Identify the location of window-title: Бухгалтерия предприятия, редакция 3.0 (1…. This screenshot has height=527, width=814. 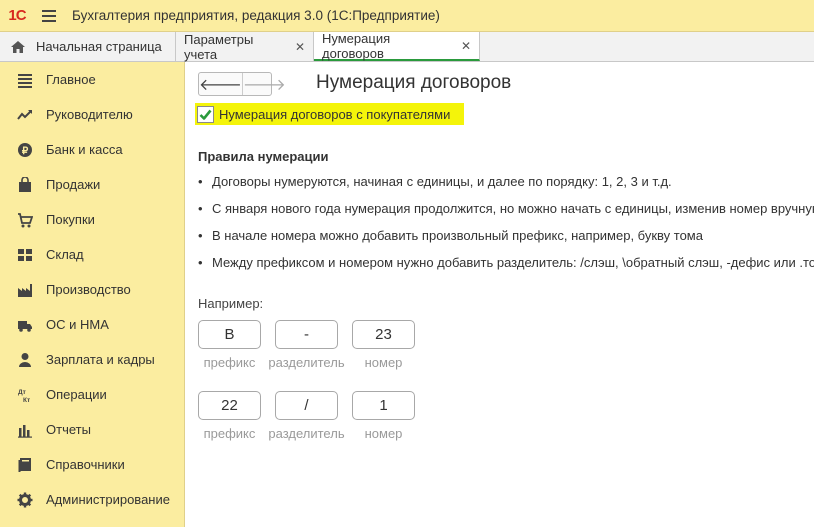
(256, 15).